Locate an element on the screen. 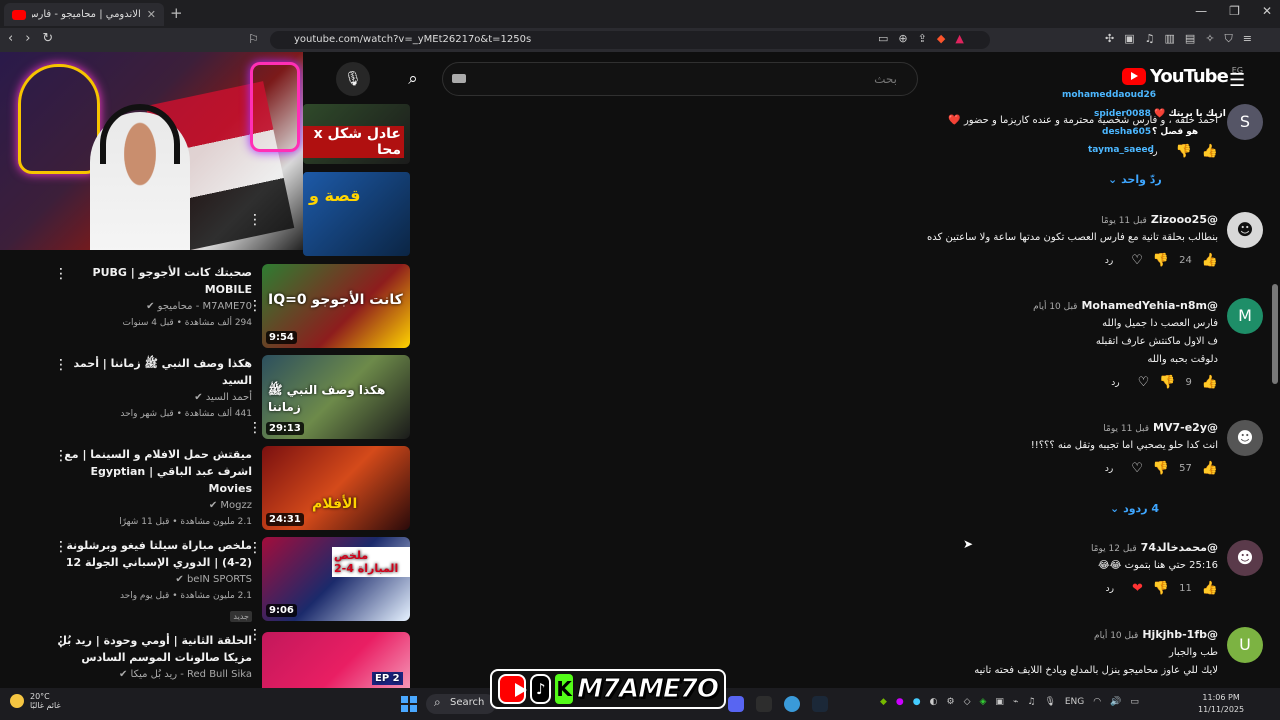 The width and height of the screenshot is (1280, 720). search-input is located at coordinates (680, 79).